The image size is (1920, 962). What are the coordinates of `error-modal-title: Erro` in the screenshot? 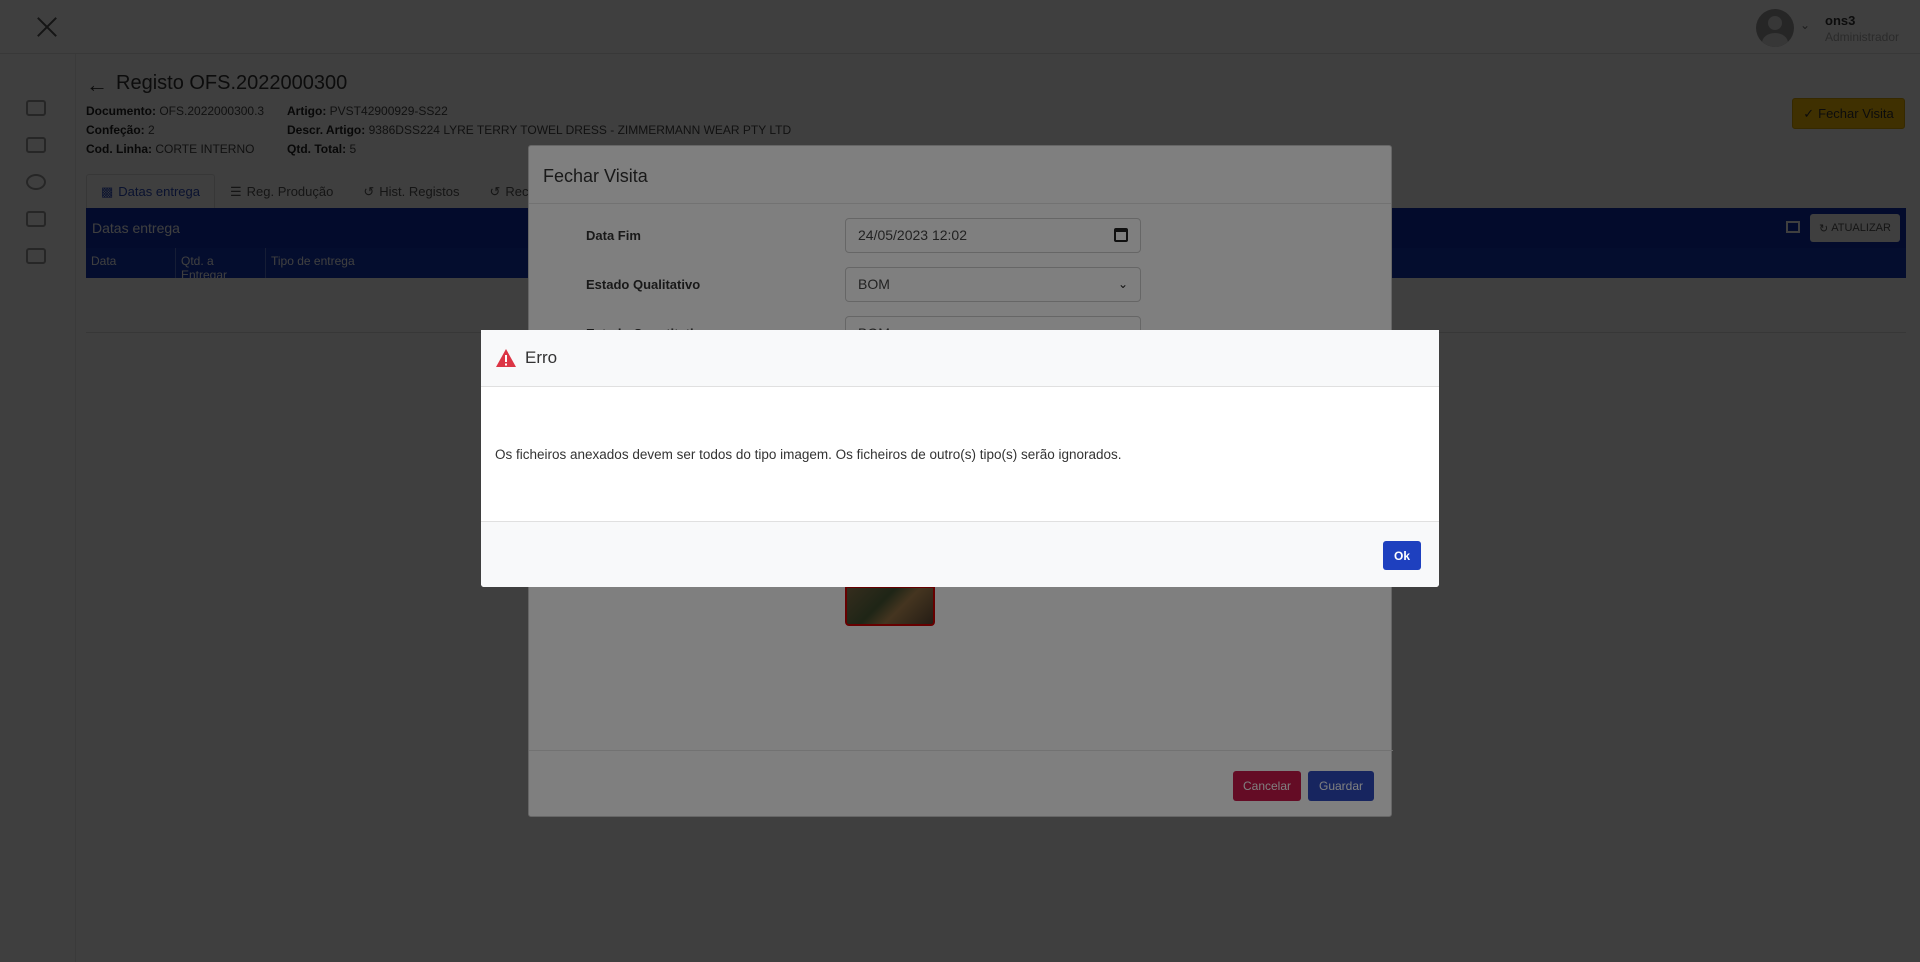 It's located at (541, 357).